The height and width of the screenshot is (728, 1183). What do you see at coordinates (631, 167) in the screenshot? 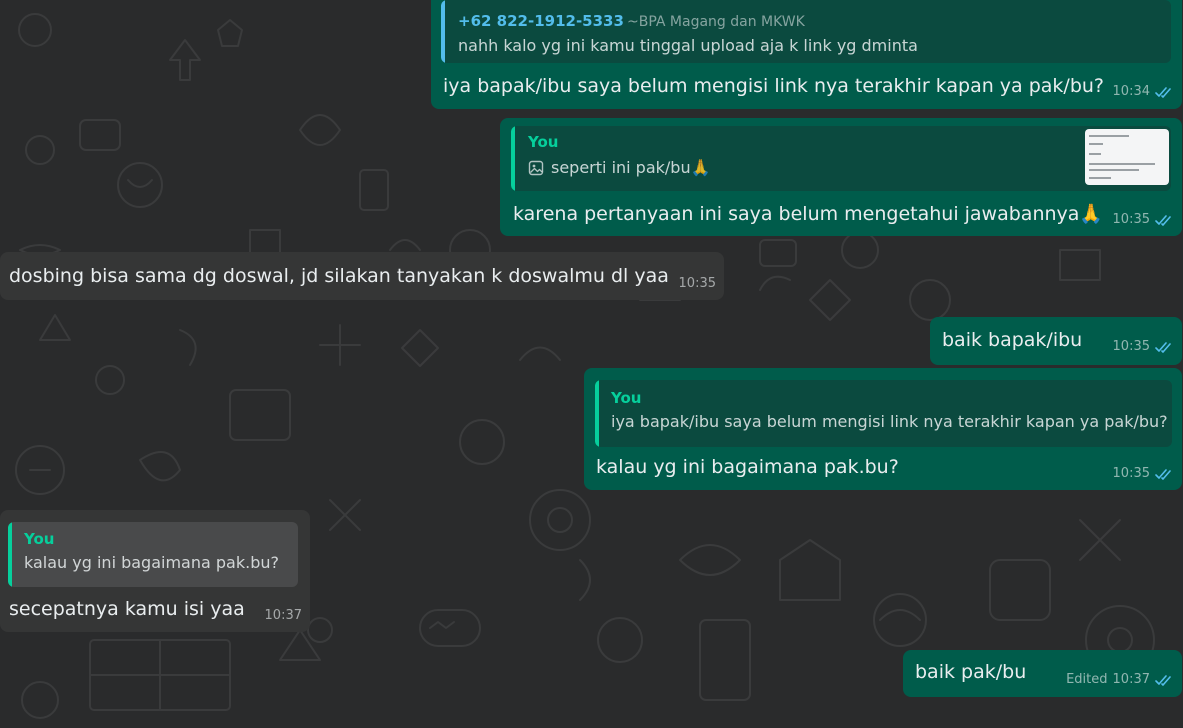
I see `quote-text: seperti ini pak/bu🙏` at bounding box center [631, 167].